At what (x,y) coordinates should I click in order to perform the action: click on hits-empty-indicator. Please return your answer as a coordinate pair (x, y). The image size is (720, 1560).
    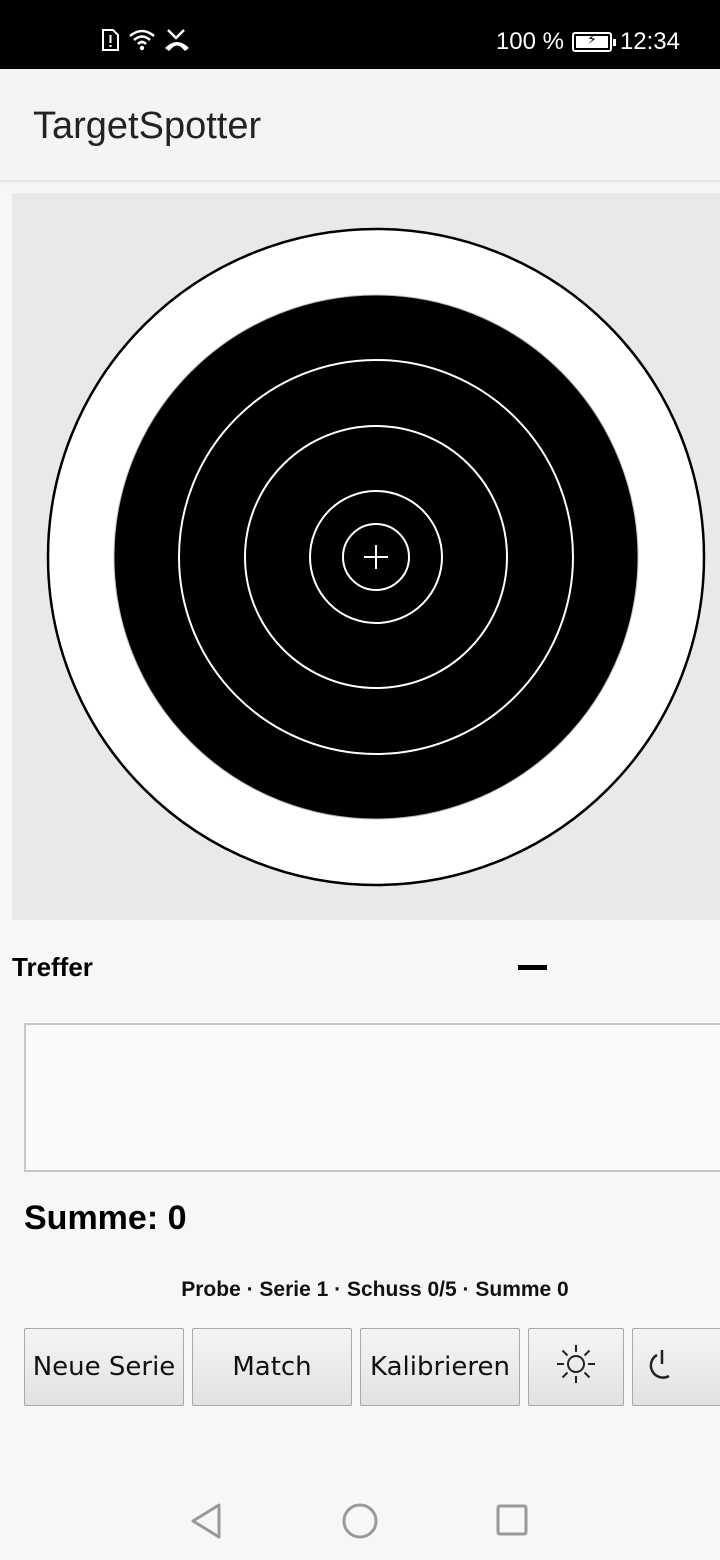
    Looking at the image, I should click on (532, 967).